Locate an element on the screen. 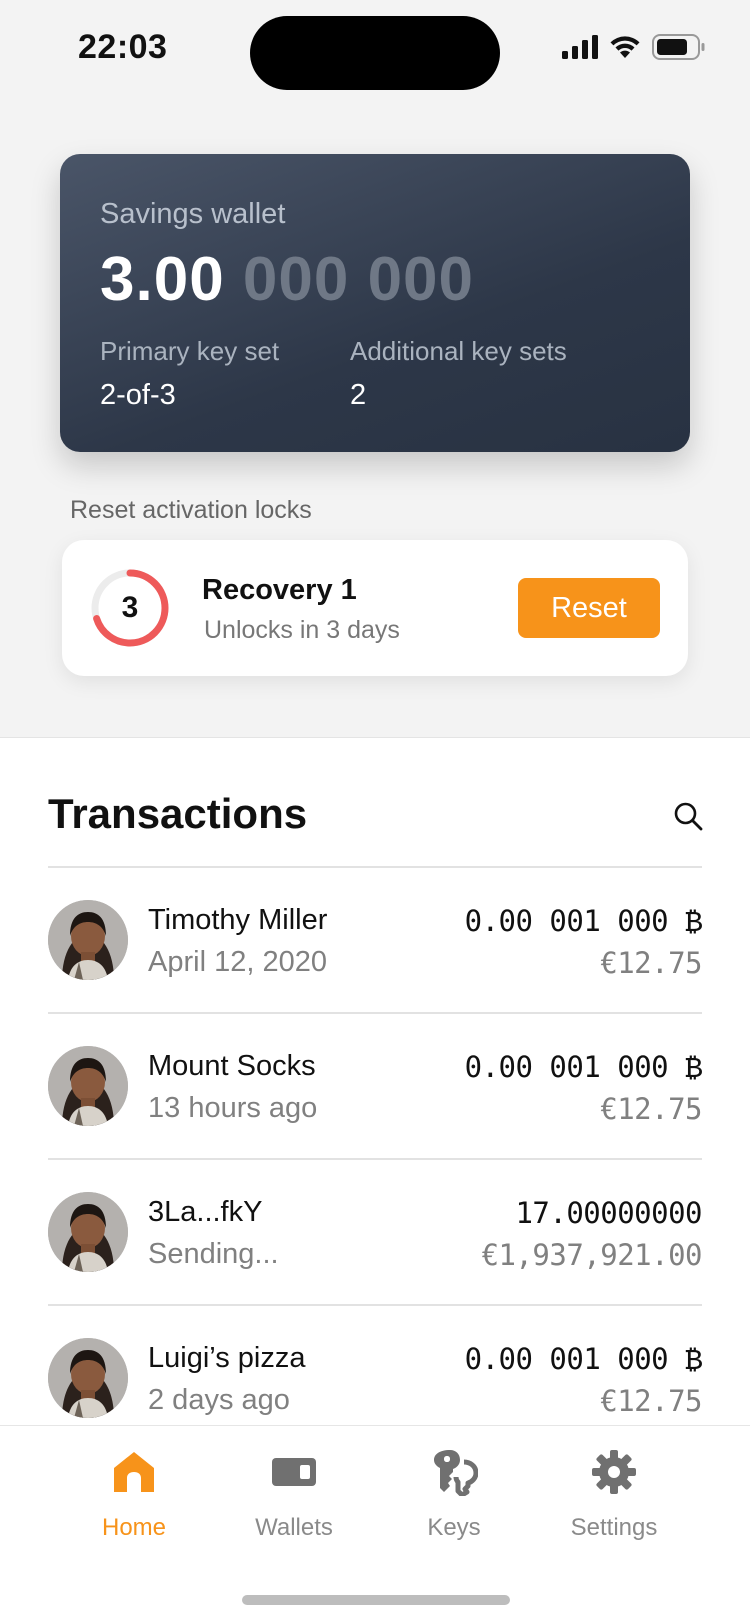 This screenshot has width=750, height=1624. tab-settings: Settings is located at coordinates (614, 1495).